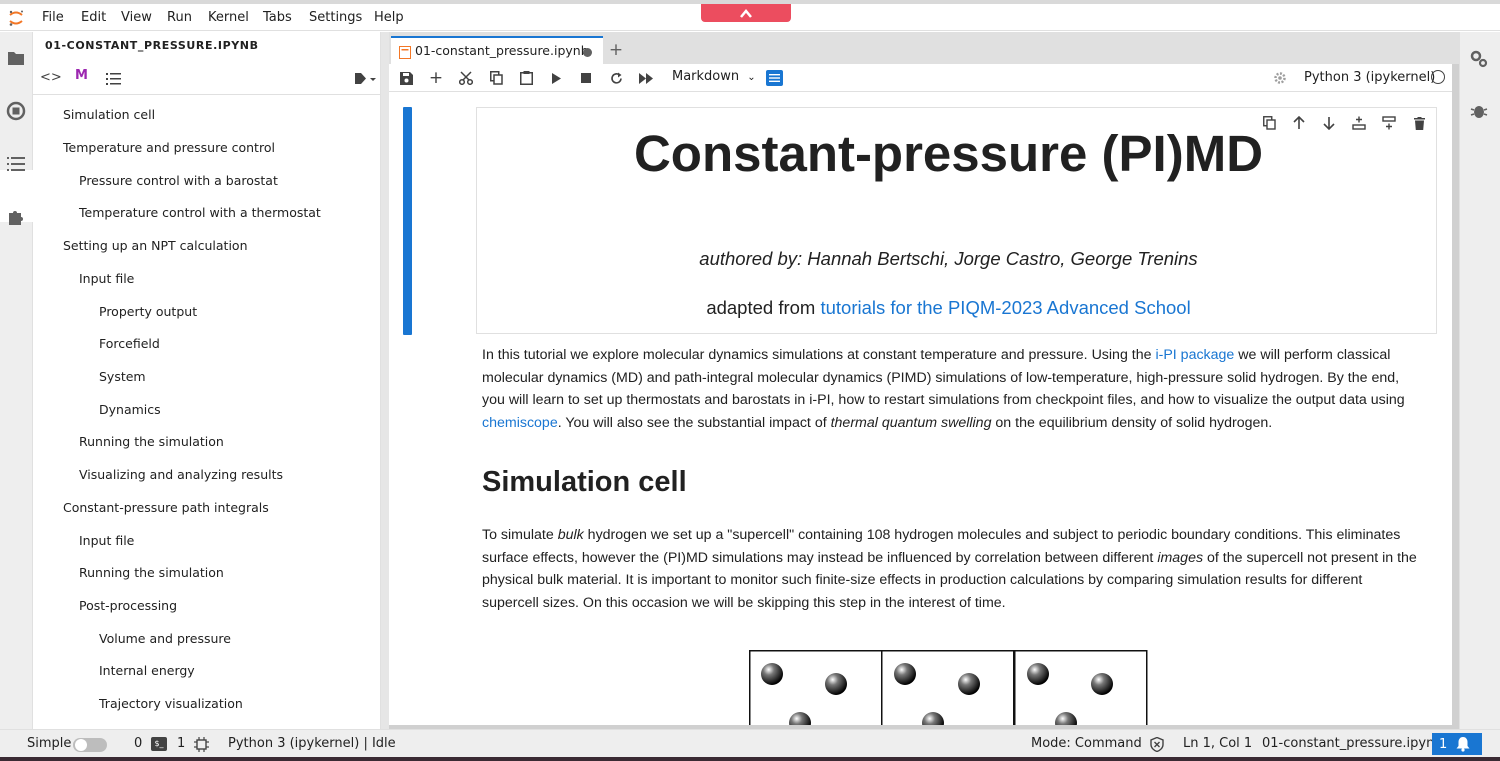 Image resolution: width=1500 pixels, height=761 pixels. I want to click on paste-icon, so click(526, 78).